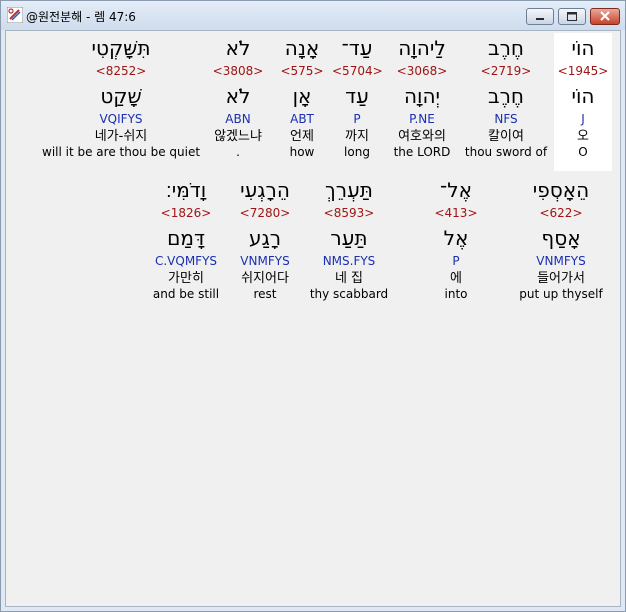 This screenshot has height=612, width=626. Describe the element at coordinates (349, 294) in the screenshot. I see `english-gloss: thy scabbard` at that location.